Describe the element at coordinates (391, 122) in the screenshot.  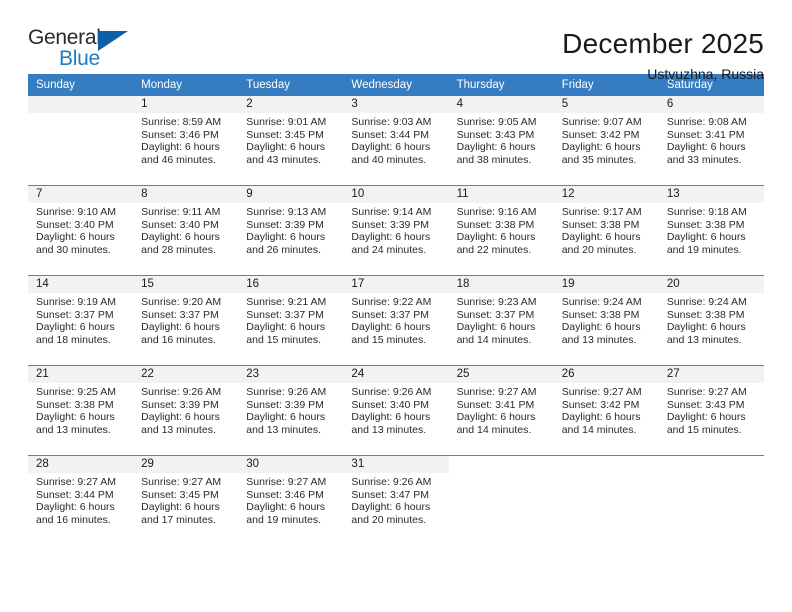
I see `sunrise-time: Sunrise: 9:03 AM` at that location.